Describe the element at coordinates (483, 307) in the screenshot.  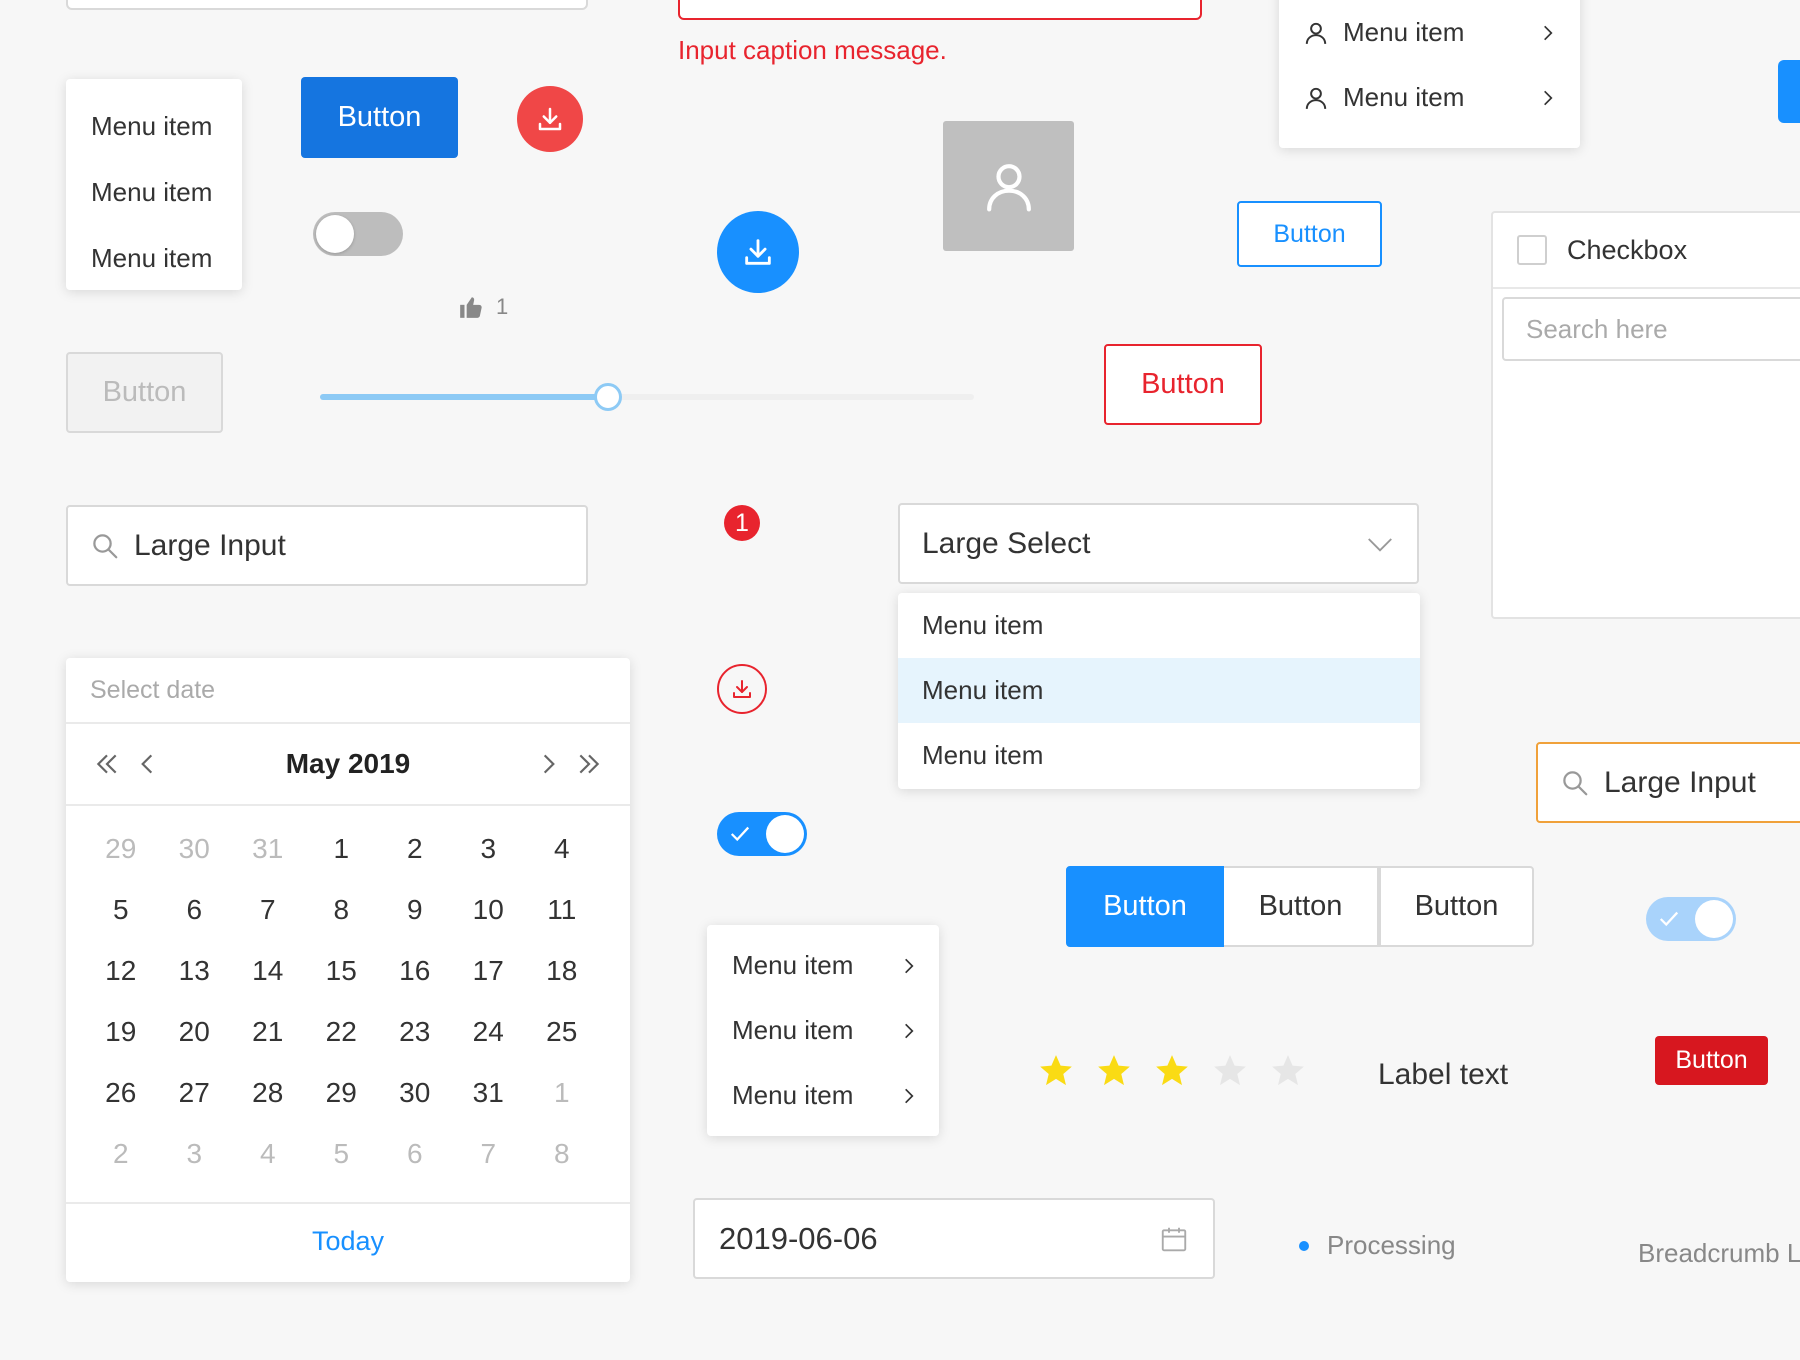
I see `like-counter: 1` at that location.